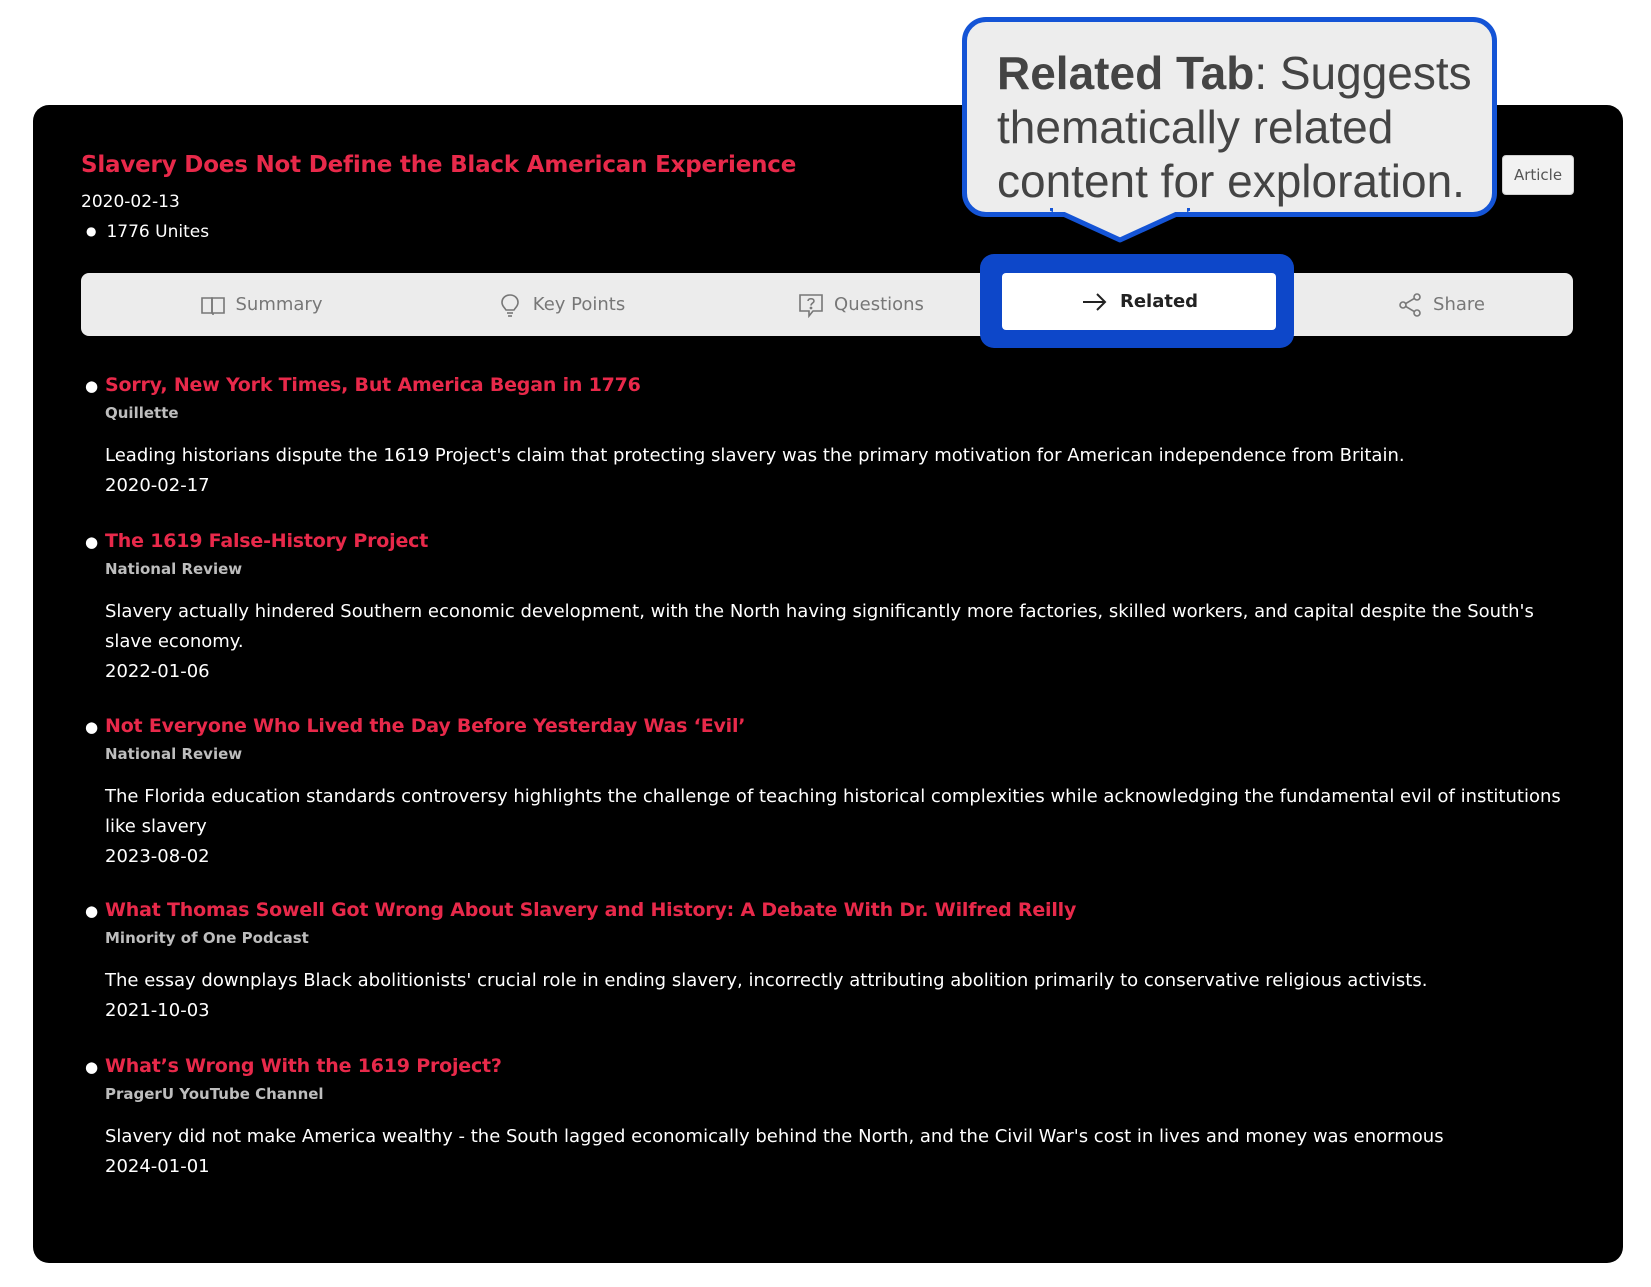 This screenshot has width=1651, height=1287. Describe the element at coordinates (157, 1166) in the screenshot. I see `related-date: 2024-01-01` at that location.